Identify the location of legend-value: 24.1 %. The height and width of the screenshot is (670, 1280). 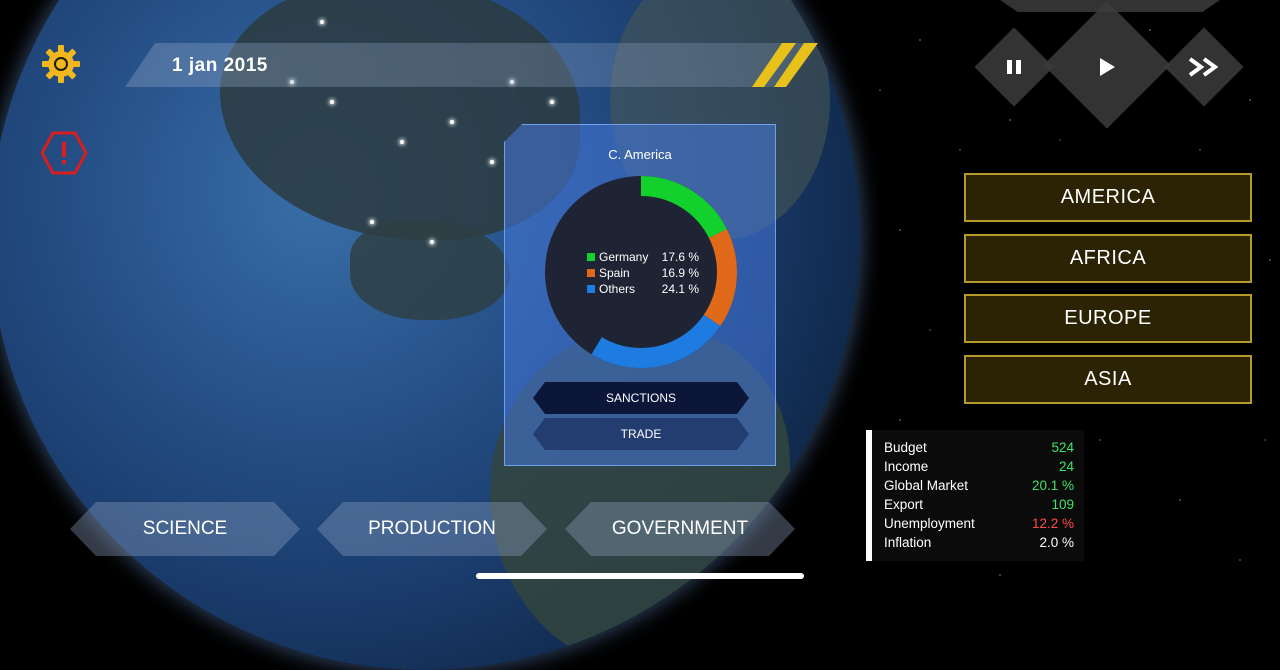
(680, 289).